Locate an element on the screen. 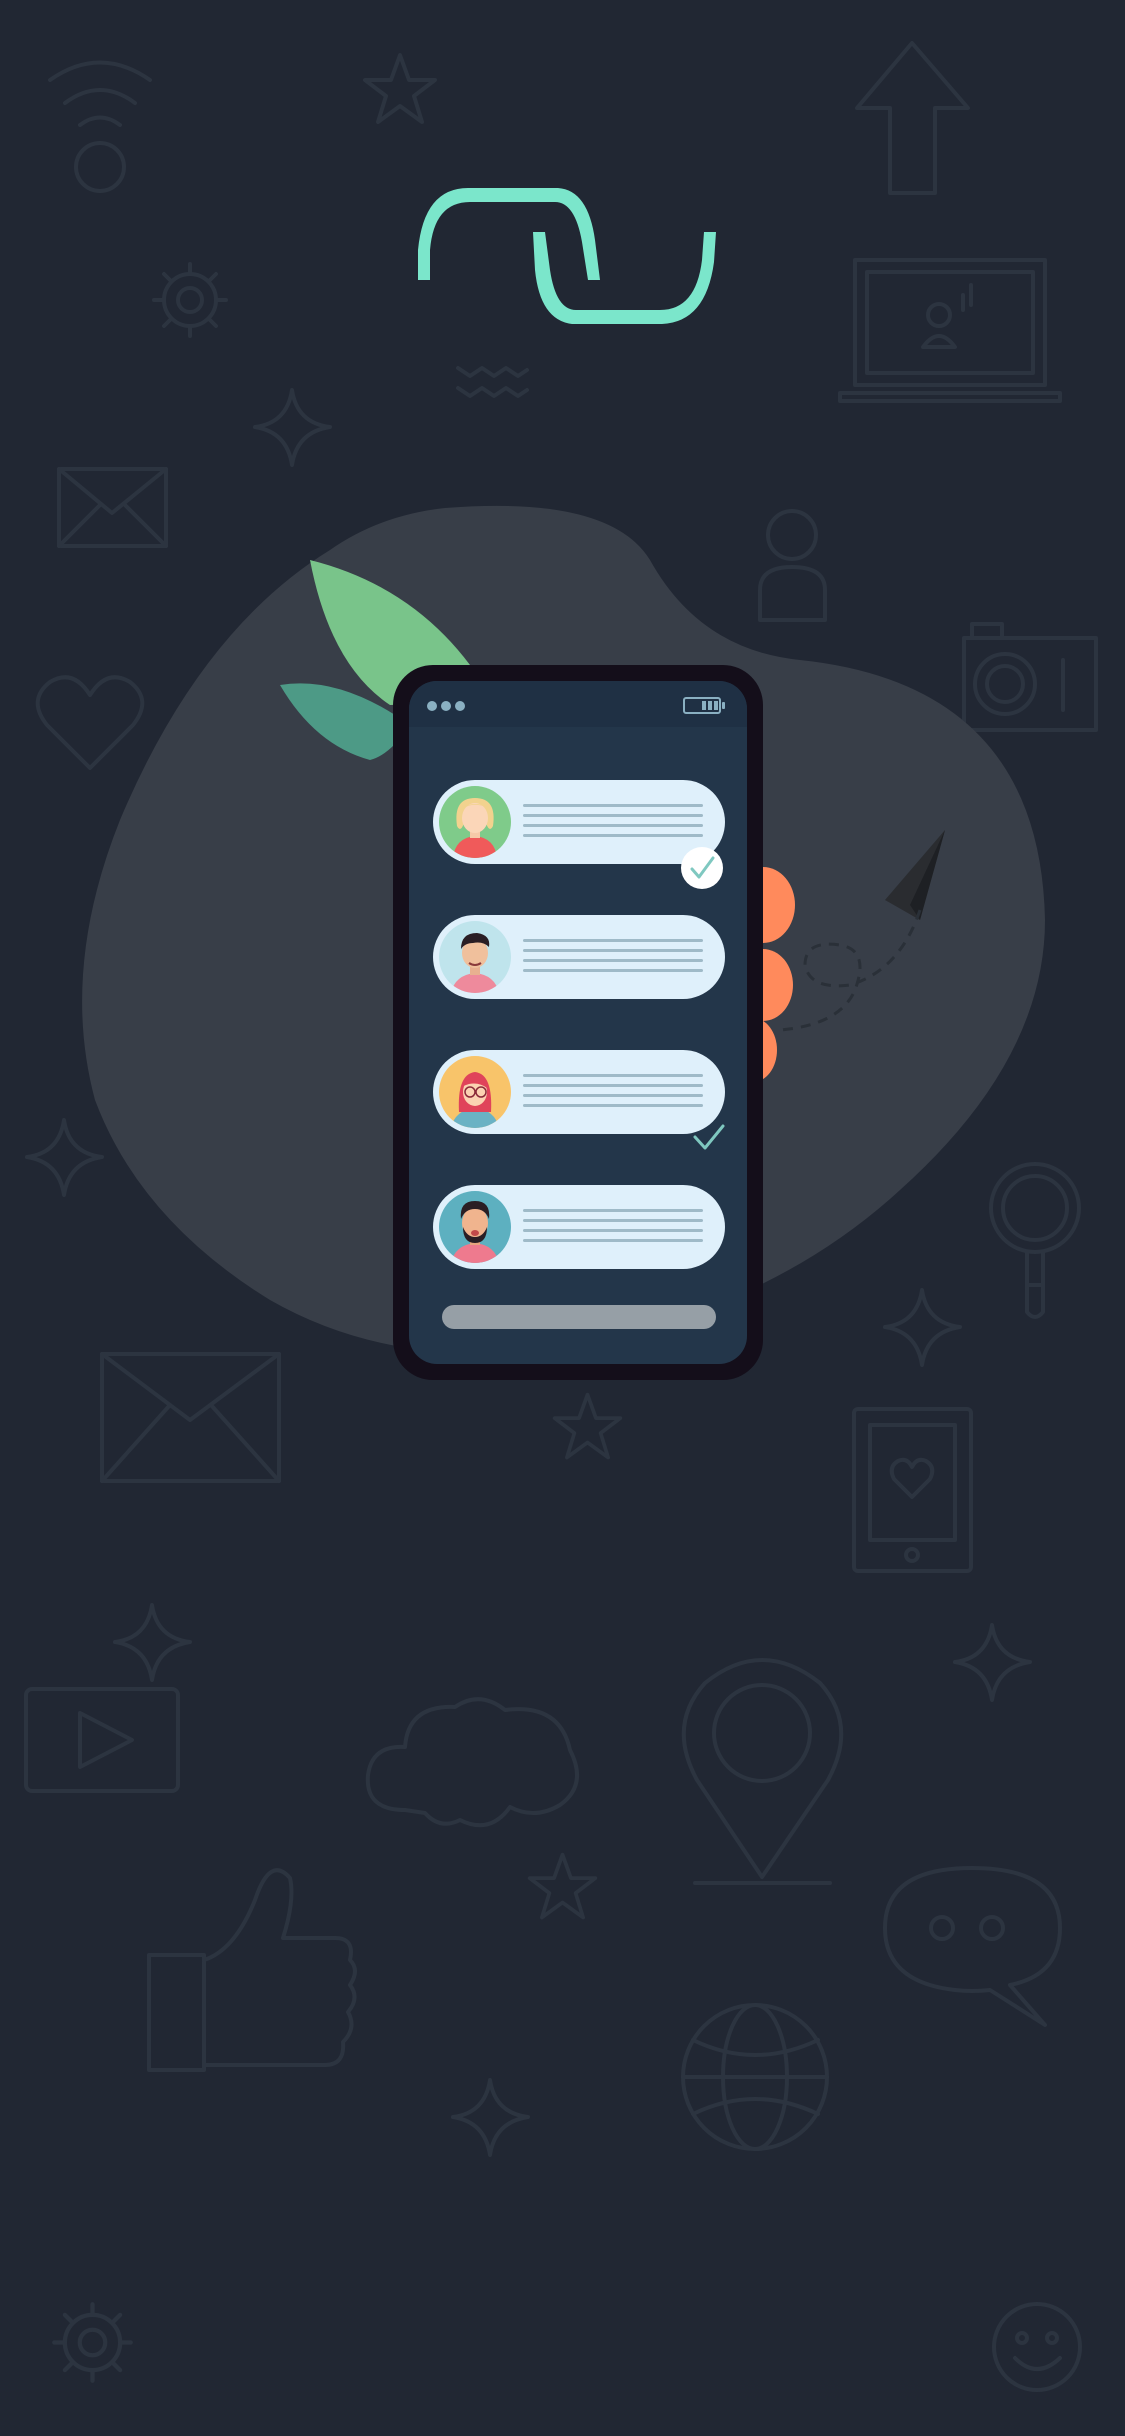 Image resolution: width=1125 pixels, height=2436 pixels. chat-bubble-icon is located at coordinates (972, 1945).